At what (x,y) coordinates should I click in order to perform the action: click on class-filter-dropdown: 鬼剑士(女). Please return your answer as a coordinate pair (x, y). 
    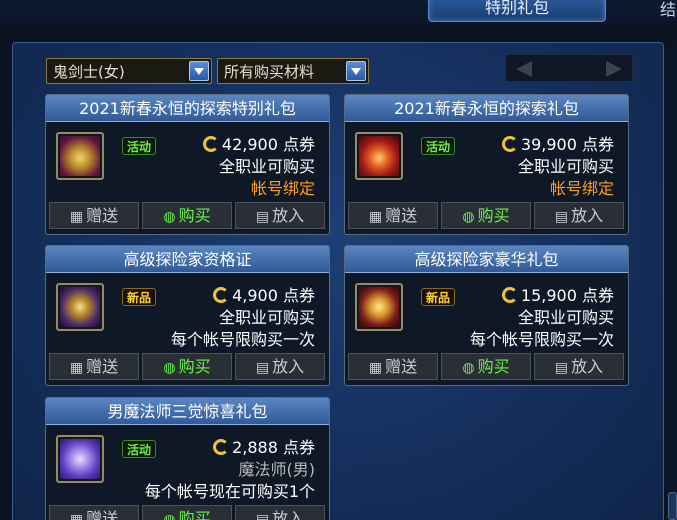
    Looking at the image, I should click on (129, 71).